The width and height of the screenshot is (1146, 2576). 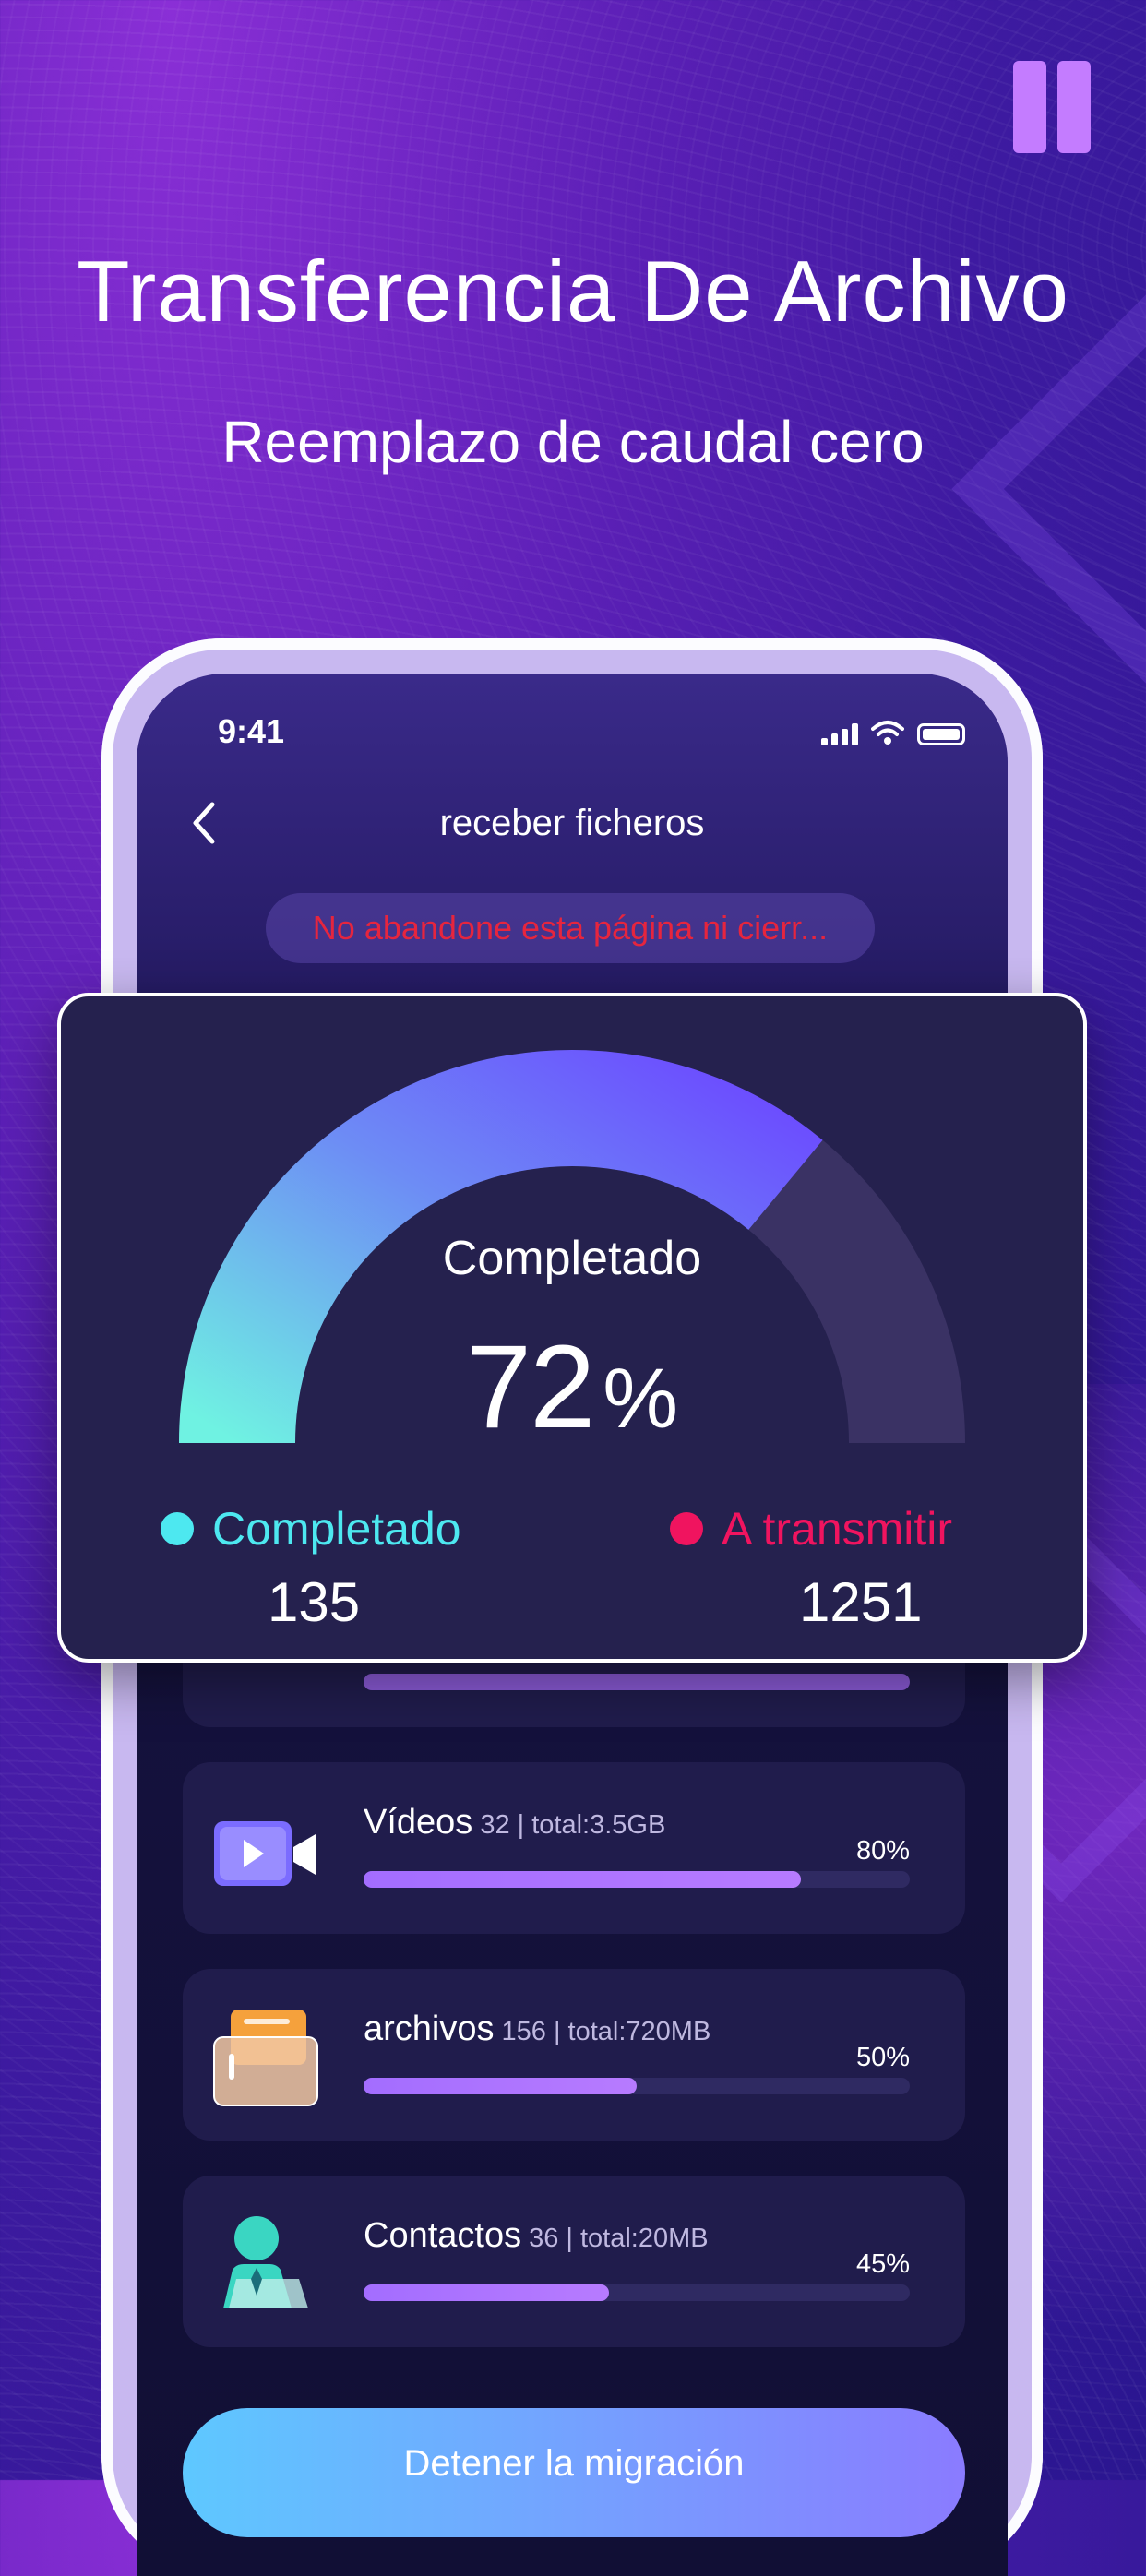 I want to click on file-name: Vídeos, so click(x=418, y=1822).